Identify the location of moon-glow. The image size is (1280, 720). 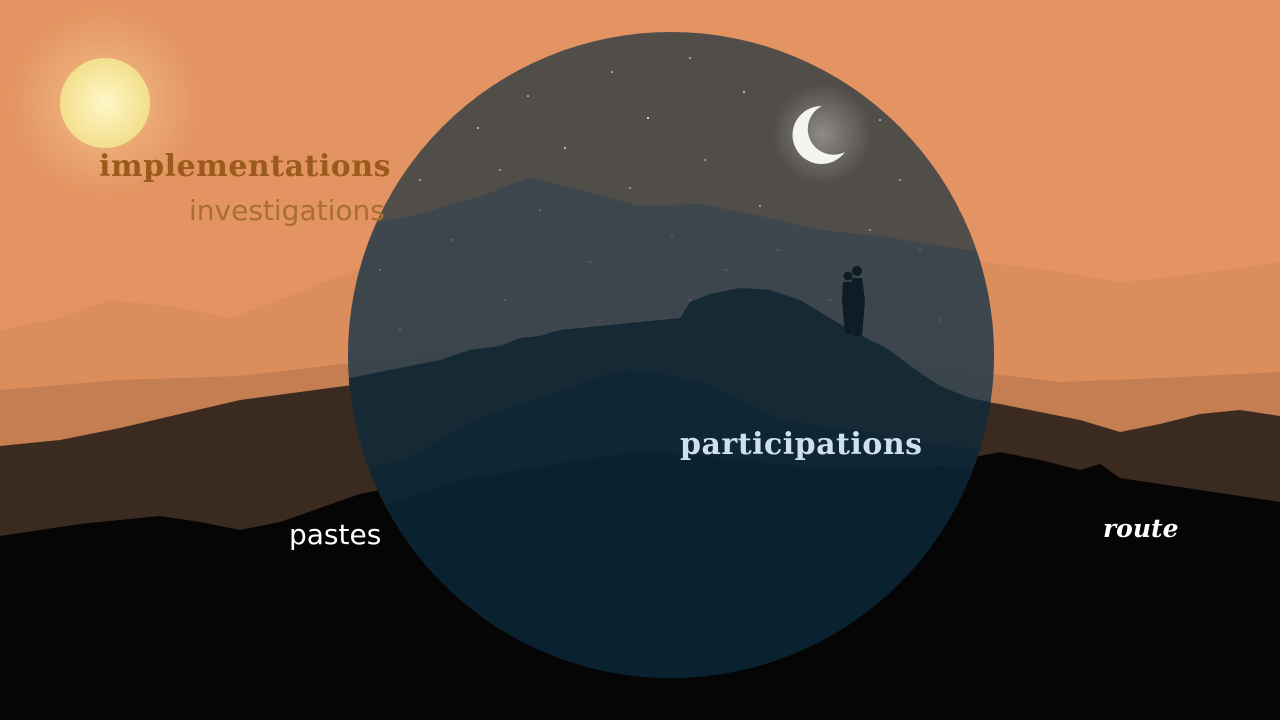
(822, 134).